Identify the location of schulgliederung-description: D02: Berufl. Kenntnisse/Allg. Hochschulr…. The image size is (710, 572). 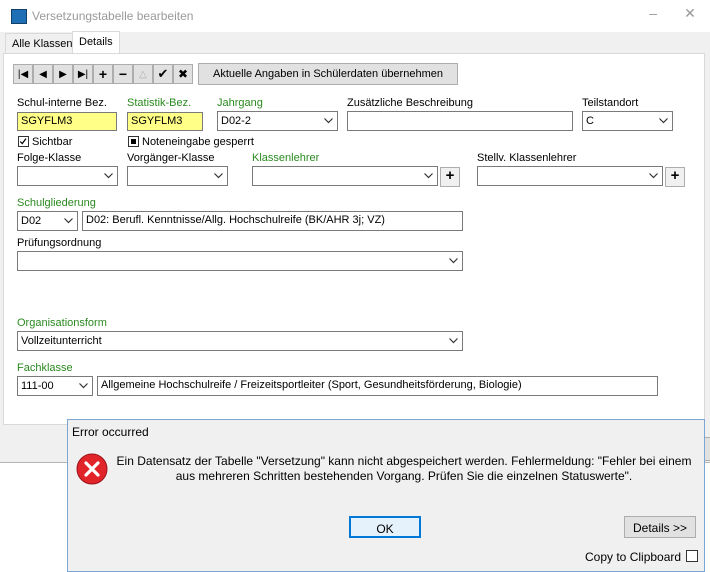
(272, 221).